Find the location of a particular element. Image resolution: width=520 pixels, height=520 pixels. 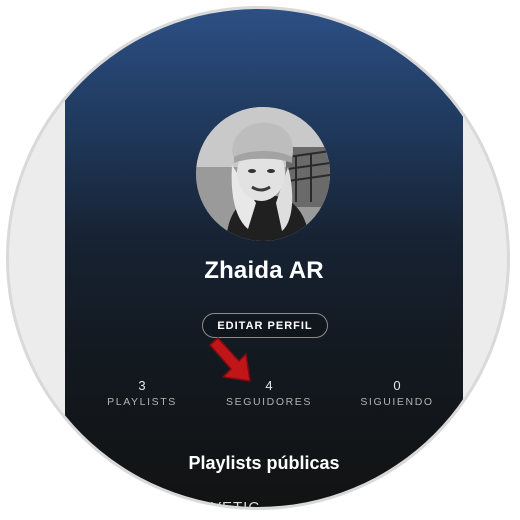

followers-label: SEGUIDORES is located at coordinates (268, 402).